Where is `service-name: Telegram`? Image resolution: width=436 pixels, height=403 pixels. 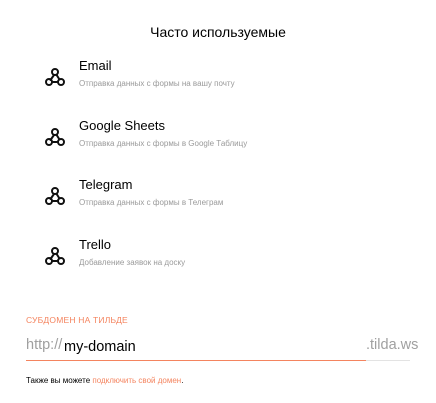
service-name: Telegram is located at coordinates (106, 184).